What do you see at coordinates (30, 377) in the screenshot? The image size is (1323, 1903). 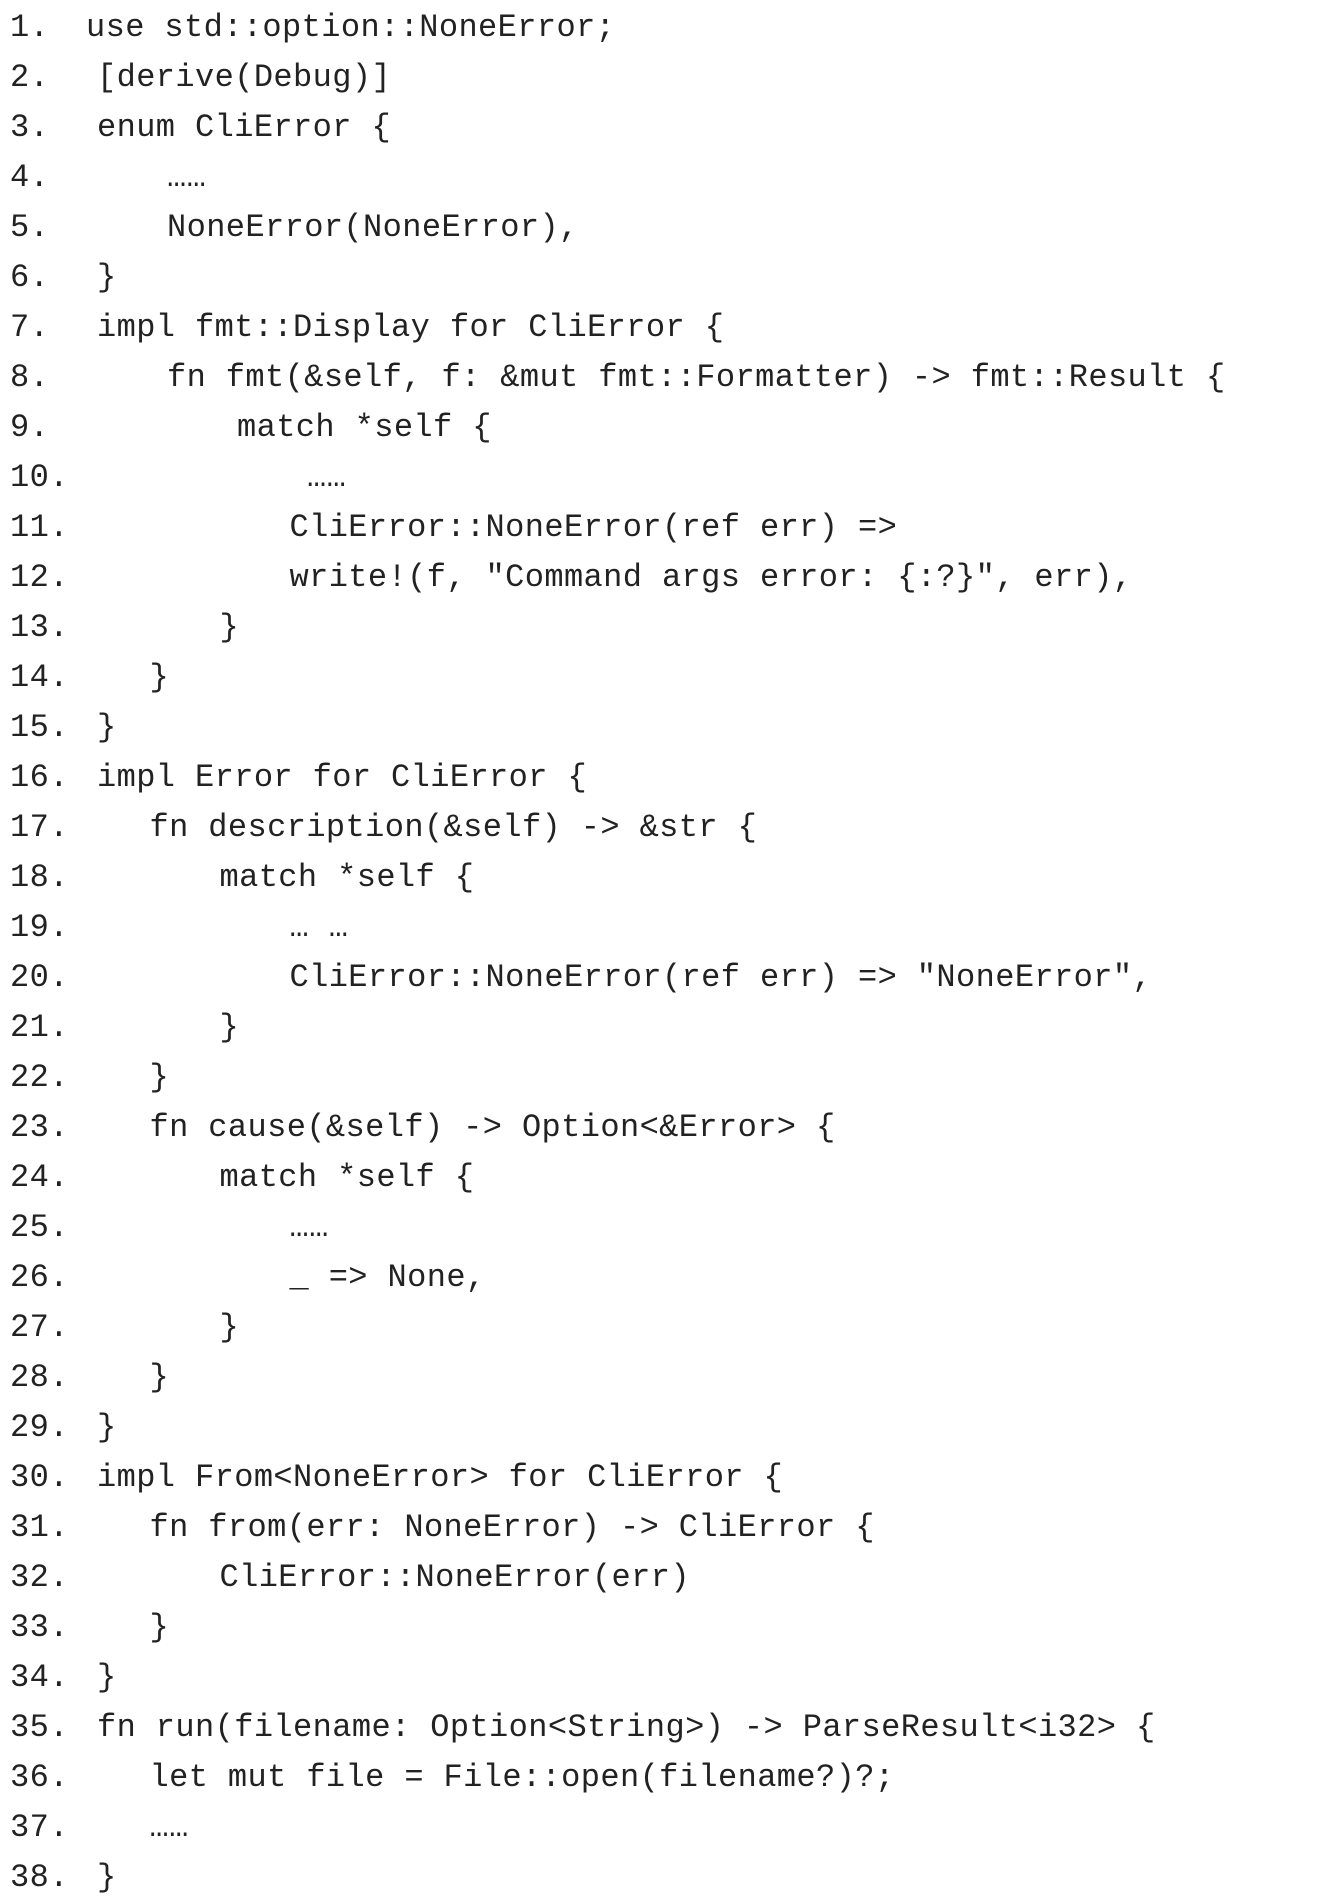 I see `line-number: 8.` at bounding box center [30, 377].